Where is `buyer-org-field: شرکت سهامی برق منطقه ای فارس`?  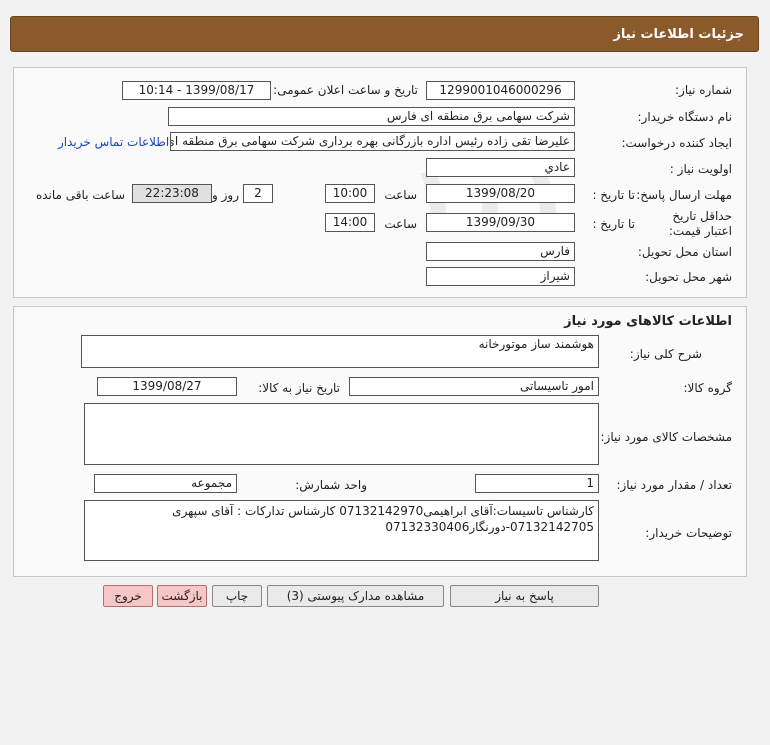
buyer-org-field: شرکت سهامی برق منطقه ای فارس is located at coordinates (371, 116).